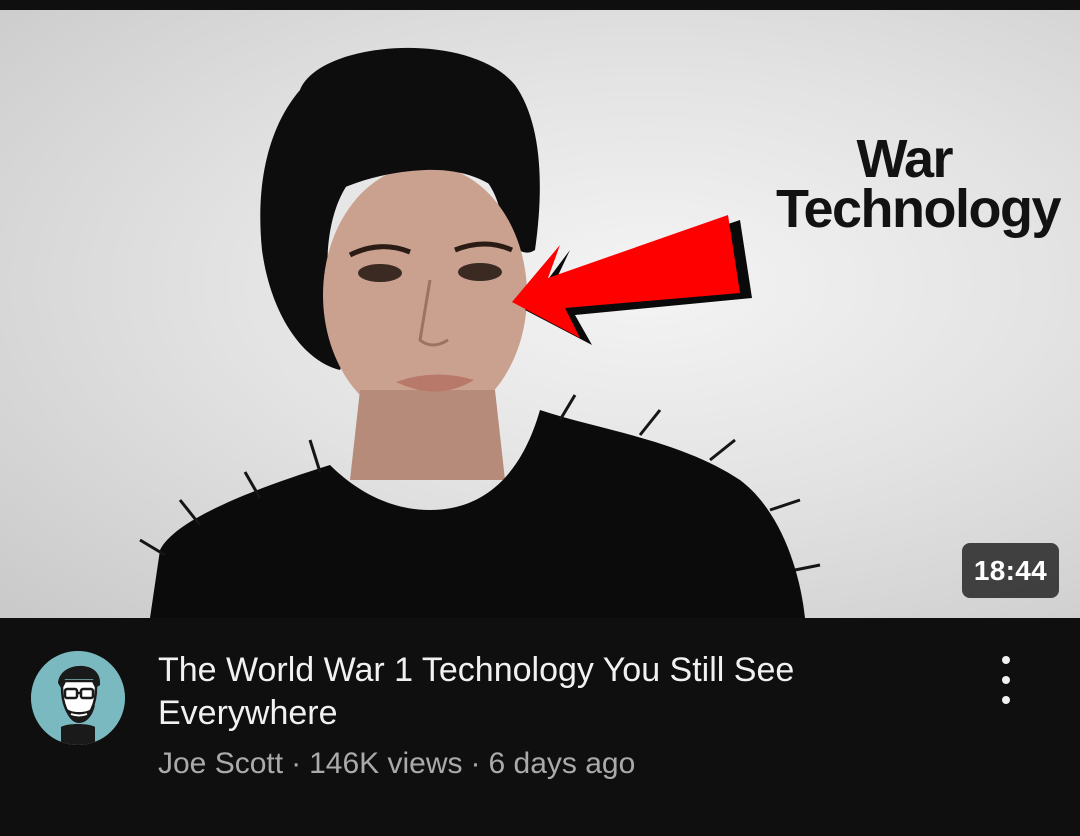 The image size is (1080, 836). Describe the element at coordinates (632, 280) in the screenshot. I see `red-arrow-graphic` at that location.